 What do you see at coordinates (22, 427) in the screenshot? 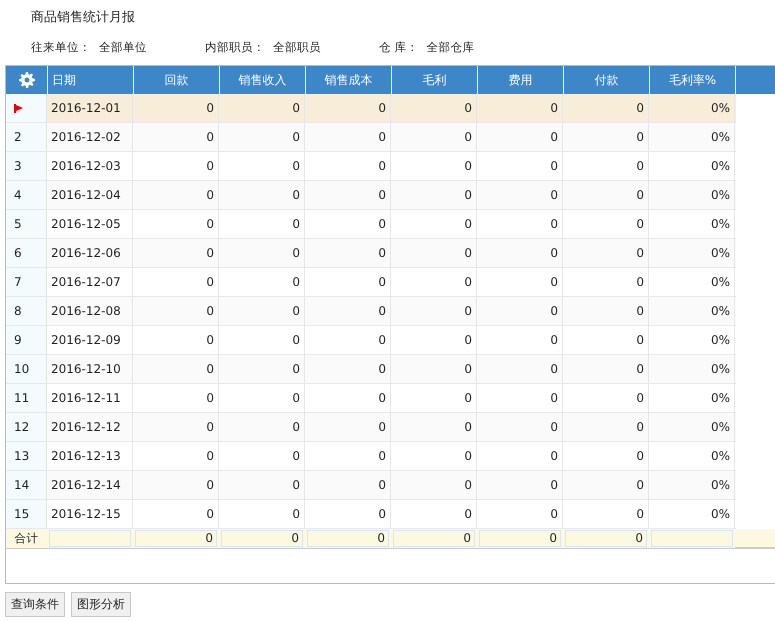
I see `row-number: 12` at bounding box center [22, 427].